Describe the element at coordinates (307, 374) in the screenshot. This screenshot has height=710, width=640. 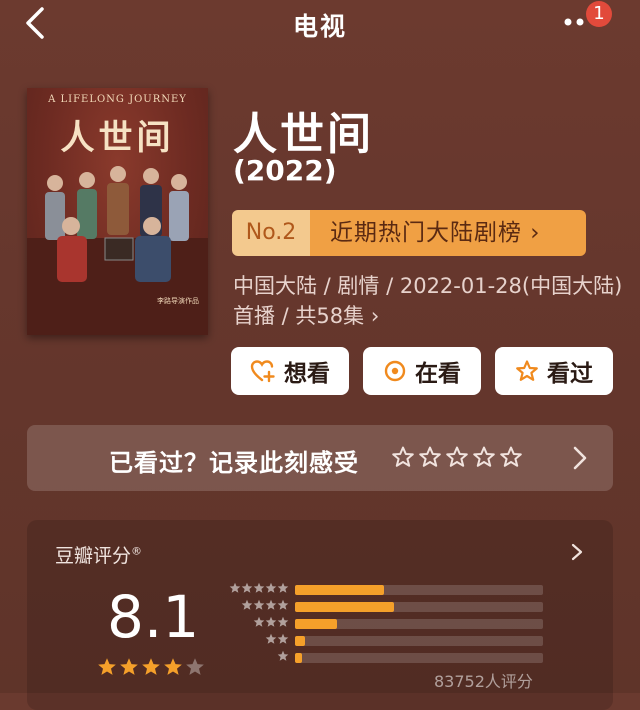
I see `want-label: 想看` at that location.